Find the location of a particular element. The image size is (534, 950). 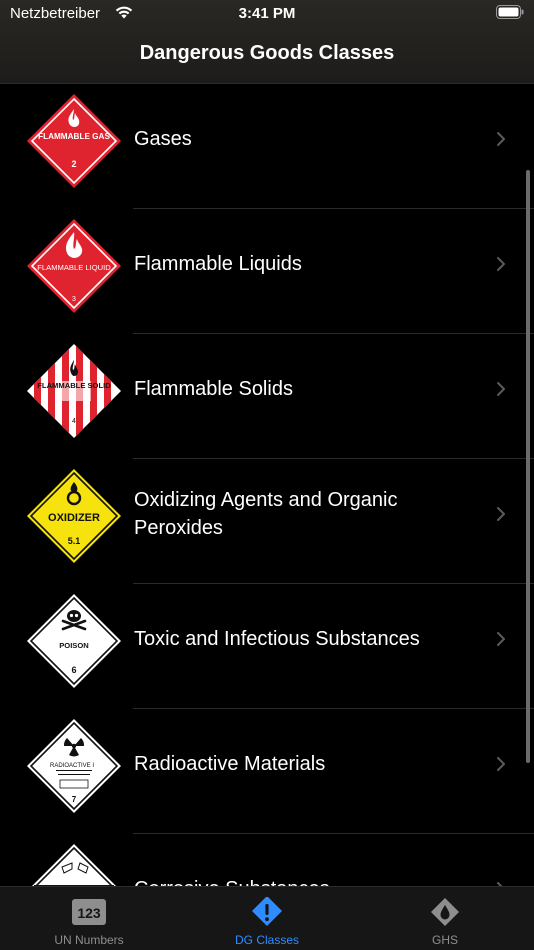

list-item-flammable-solids: FLAMMABLE SOLID 4 Flammable Solids is located at coordinates (267, 396).